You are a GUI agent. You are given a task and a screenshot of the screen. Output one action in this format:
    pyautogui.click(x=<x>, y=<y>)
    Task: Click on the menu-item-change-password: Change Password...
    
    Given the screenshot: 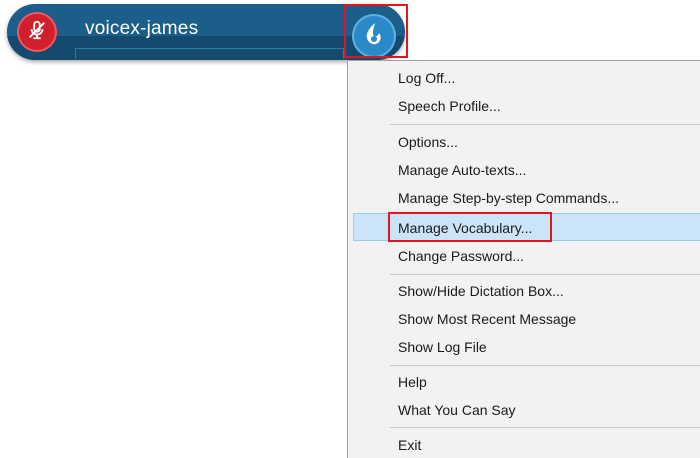 What is the action you would take?
    pyautogui.click(x=524, y=256)
    